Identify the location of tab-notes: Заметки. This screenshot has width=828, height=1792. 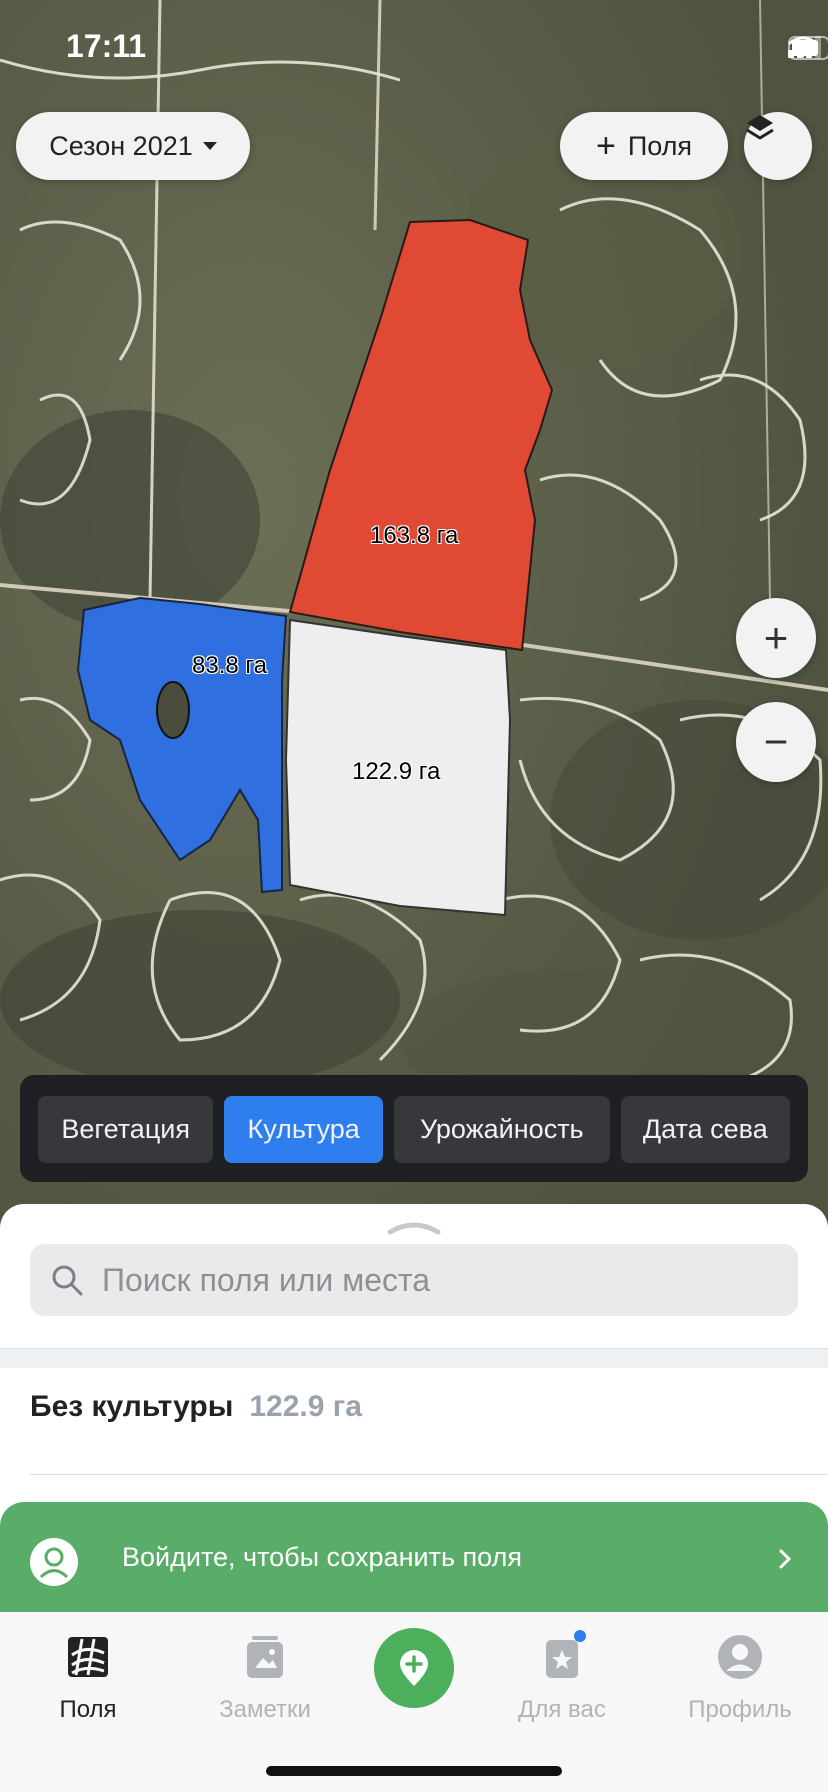
(265, 1677).